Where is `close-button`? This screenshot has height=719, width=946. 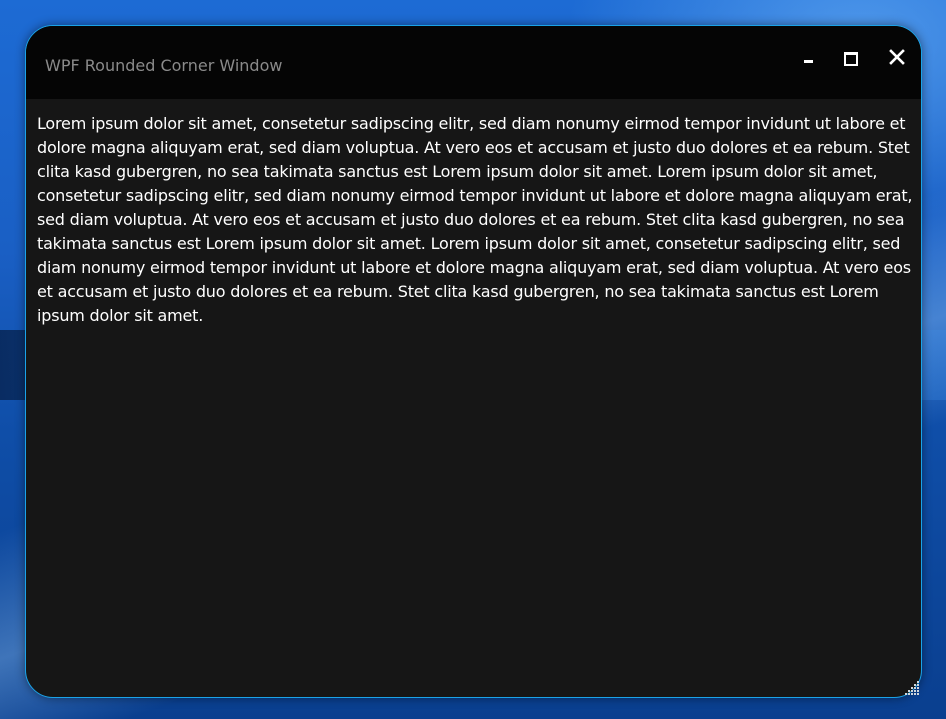 close-button is located at coordinates (897, 59).